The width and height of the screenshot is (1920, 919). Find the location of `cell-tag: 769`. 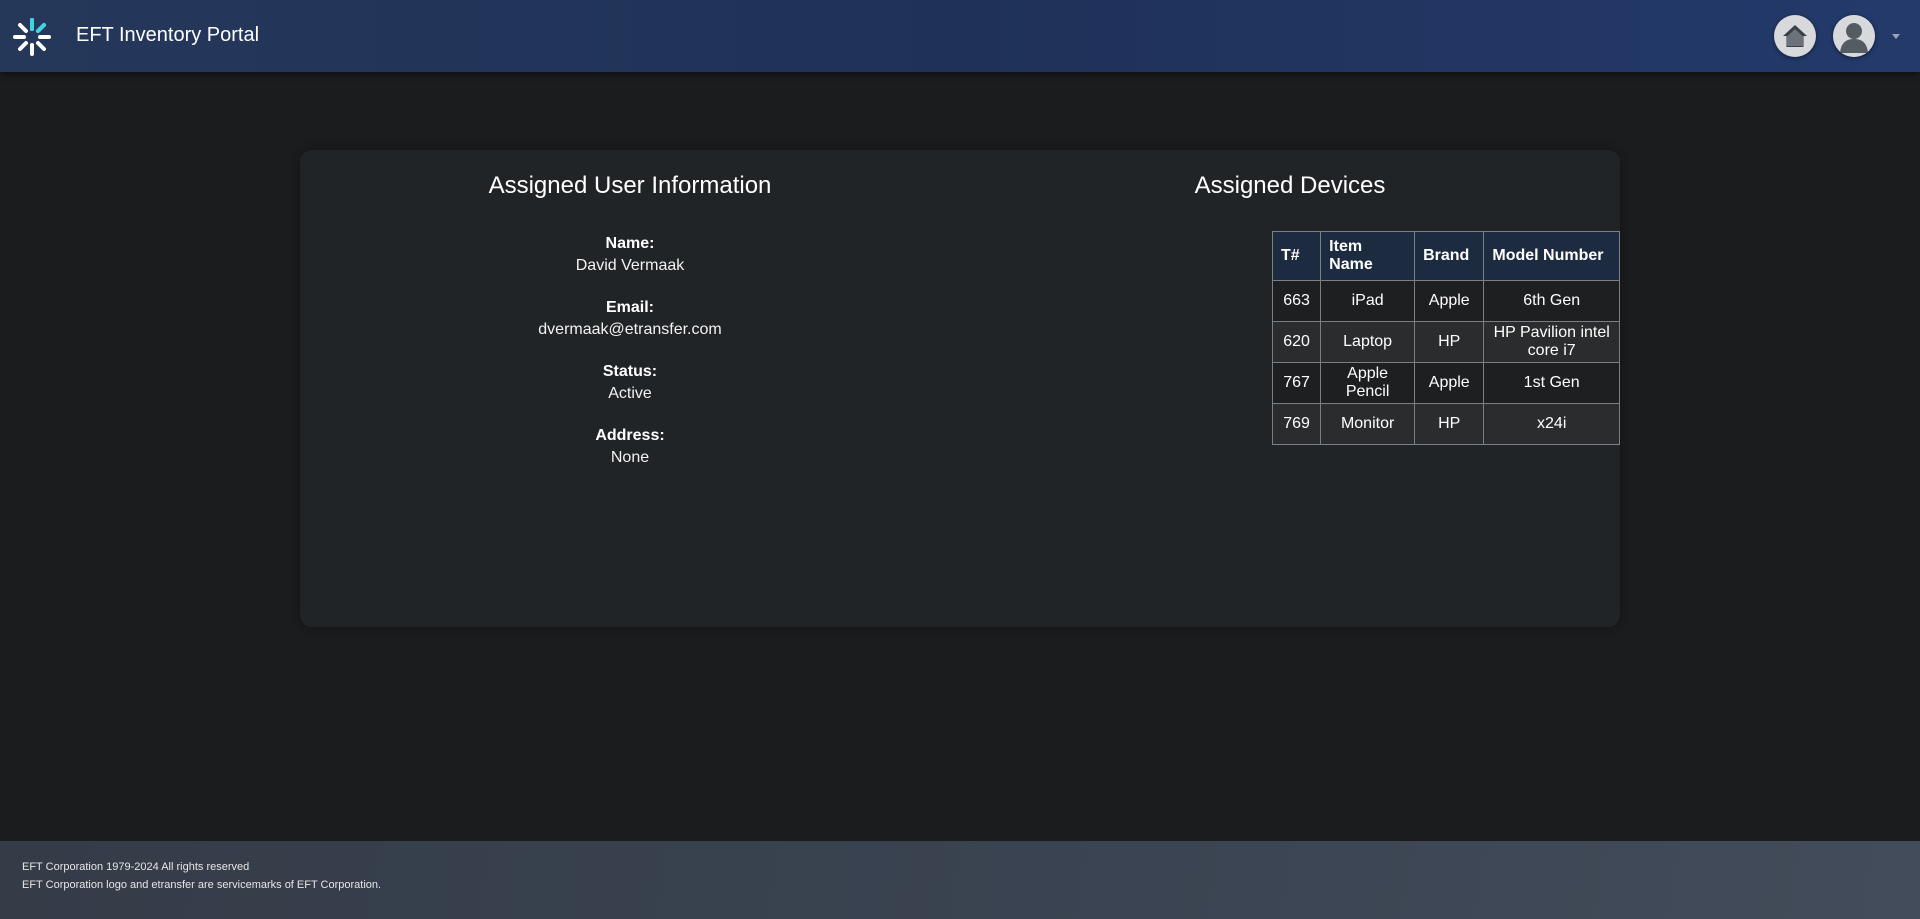

cell-tag: 769 is located at coordinates (1296, 424).